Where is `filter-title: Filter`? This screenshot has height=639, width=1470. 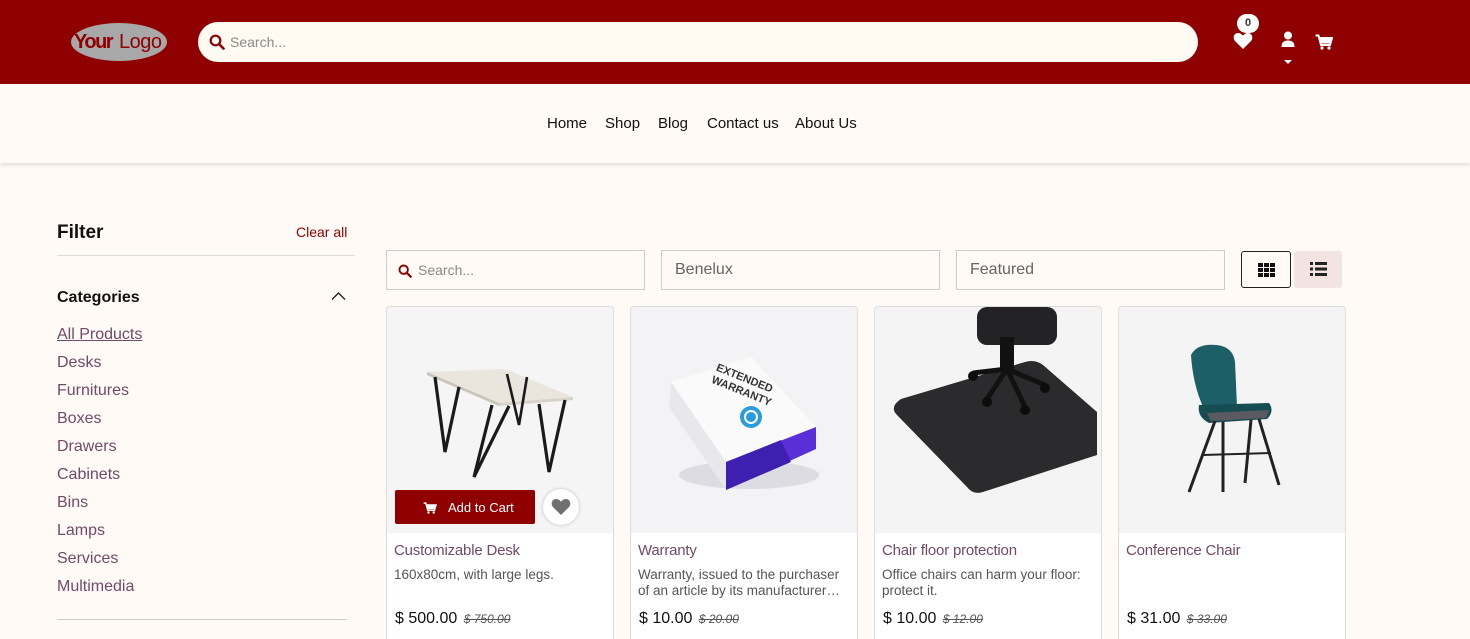 filter-title: Filter is located at coordinates (80, 232).